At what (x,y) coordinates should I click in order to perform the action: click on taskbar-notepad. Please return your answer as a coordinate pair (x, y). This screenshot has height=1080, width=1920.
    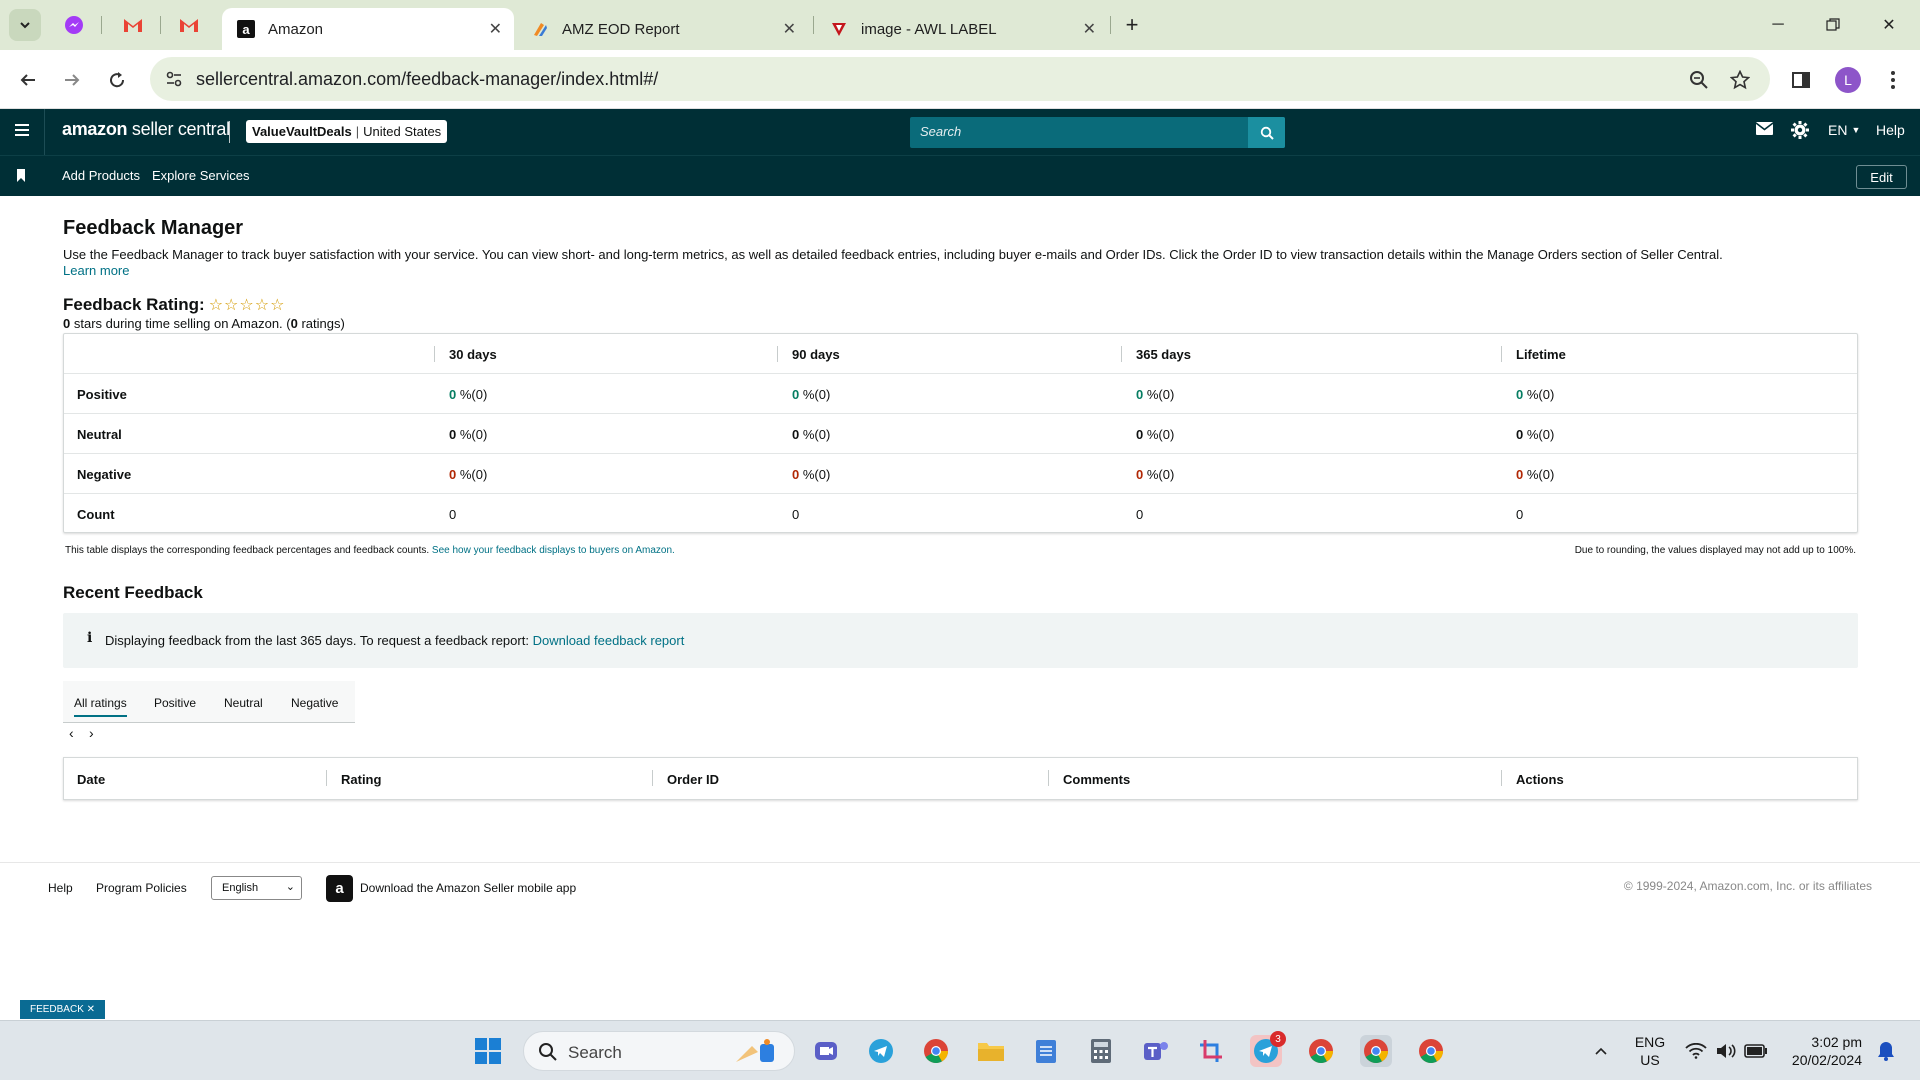
    Looking at the image, I should click on (1046, 1051).